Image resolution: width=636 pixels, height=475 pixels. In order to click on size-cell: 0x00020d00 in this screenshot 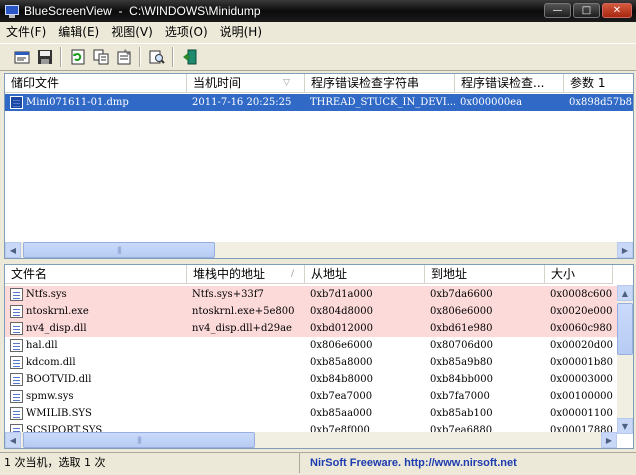, I will do `click(581, 345)`.